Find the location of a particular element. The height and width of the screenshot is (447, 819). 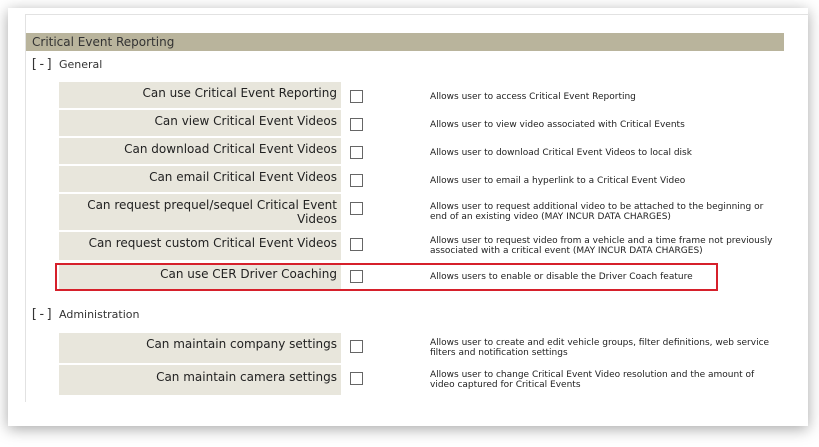

permission-label: Can maintain camera settings is located at coordinates (200, 380).